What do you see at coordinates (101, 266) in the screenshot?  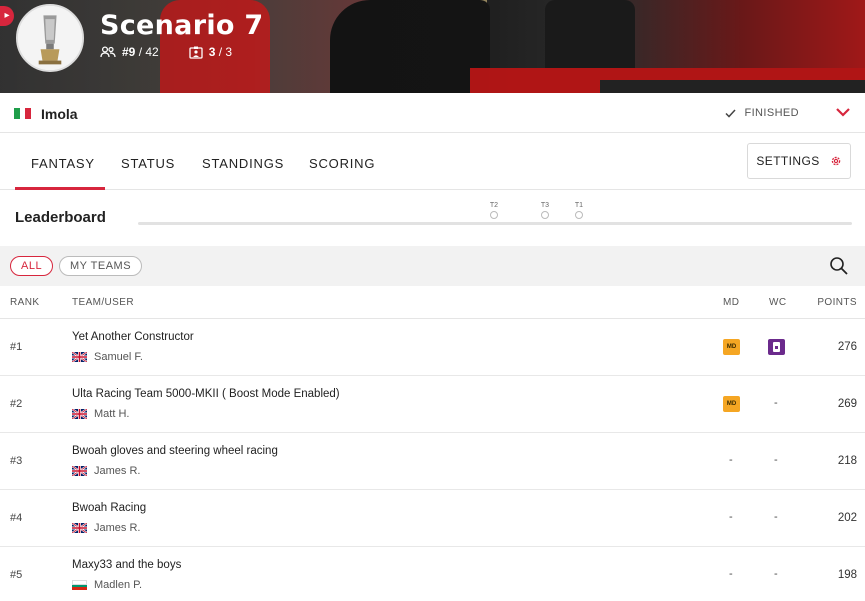 I see `filter-my-teams-chip: MY TEAMS` at bounding box center [101, 266].